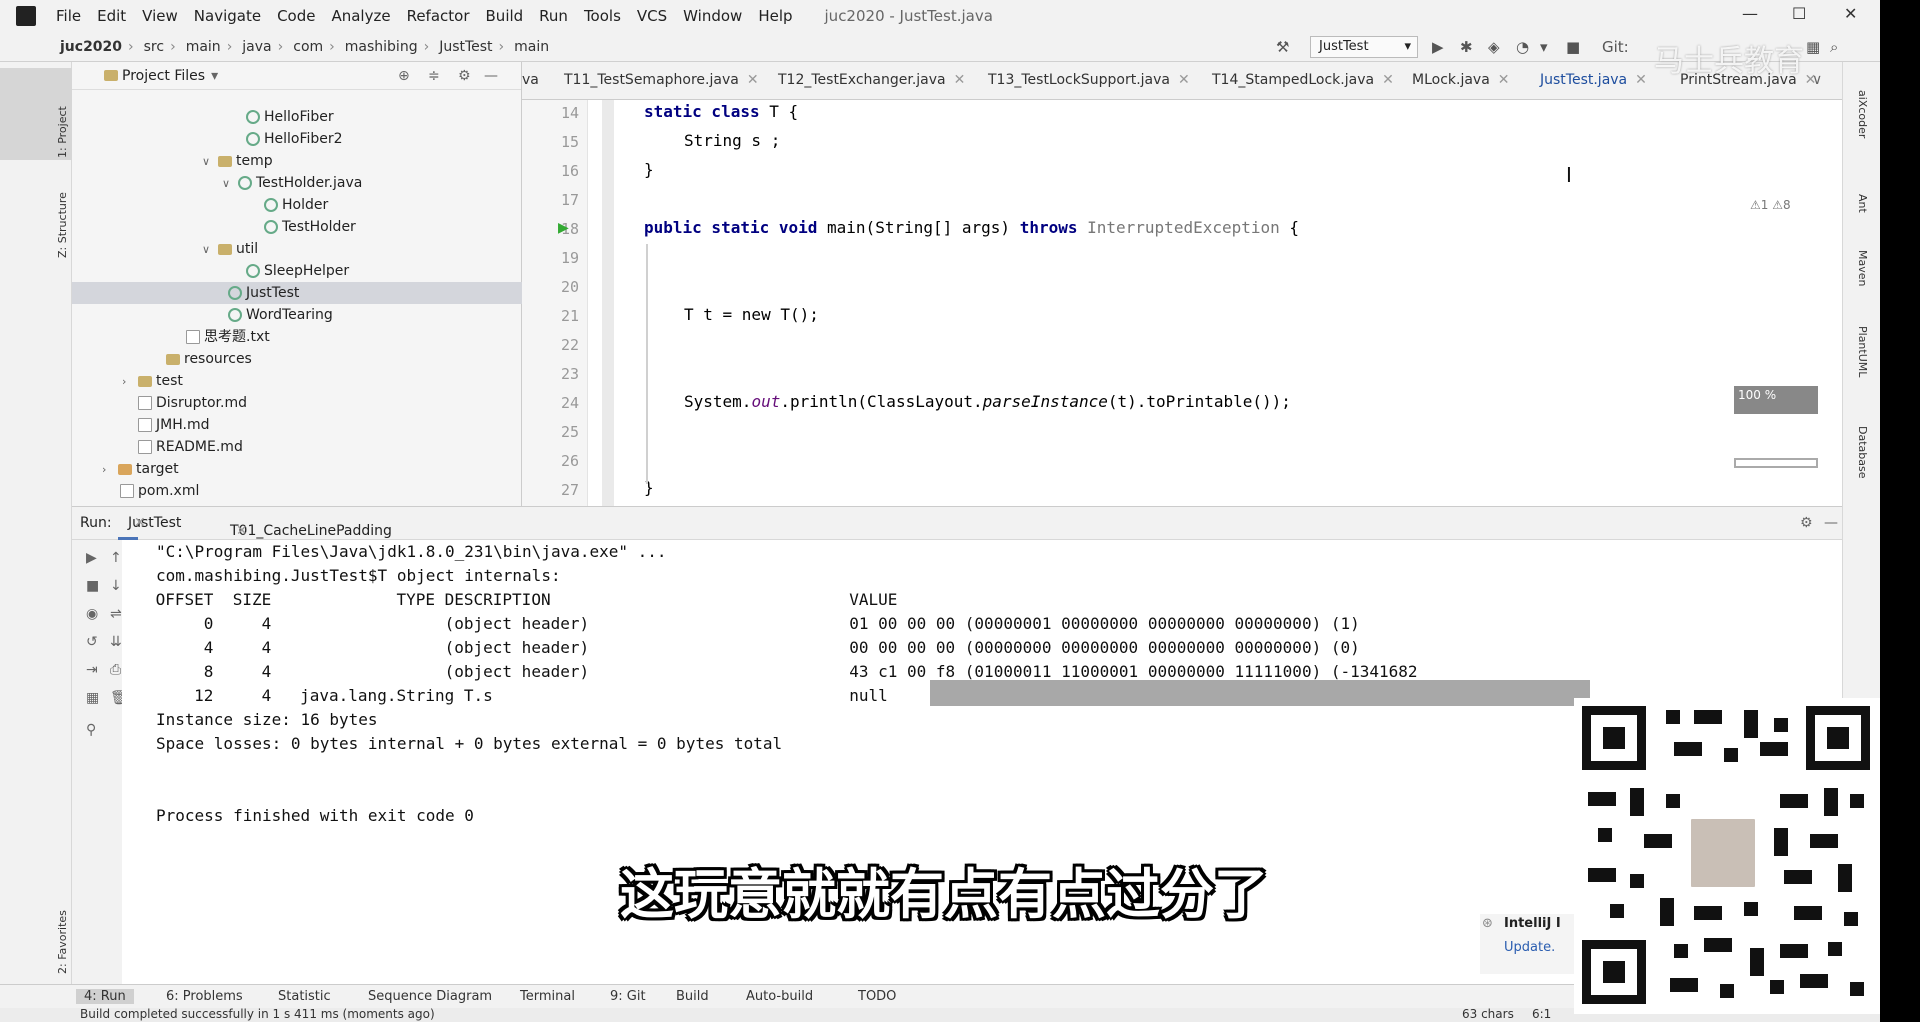  I want to click on run-tab-active: JustTest ✕, so click(149, 523).